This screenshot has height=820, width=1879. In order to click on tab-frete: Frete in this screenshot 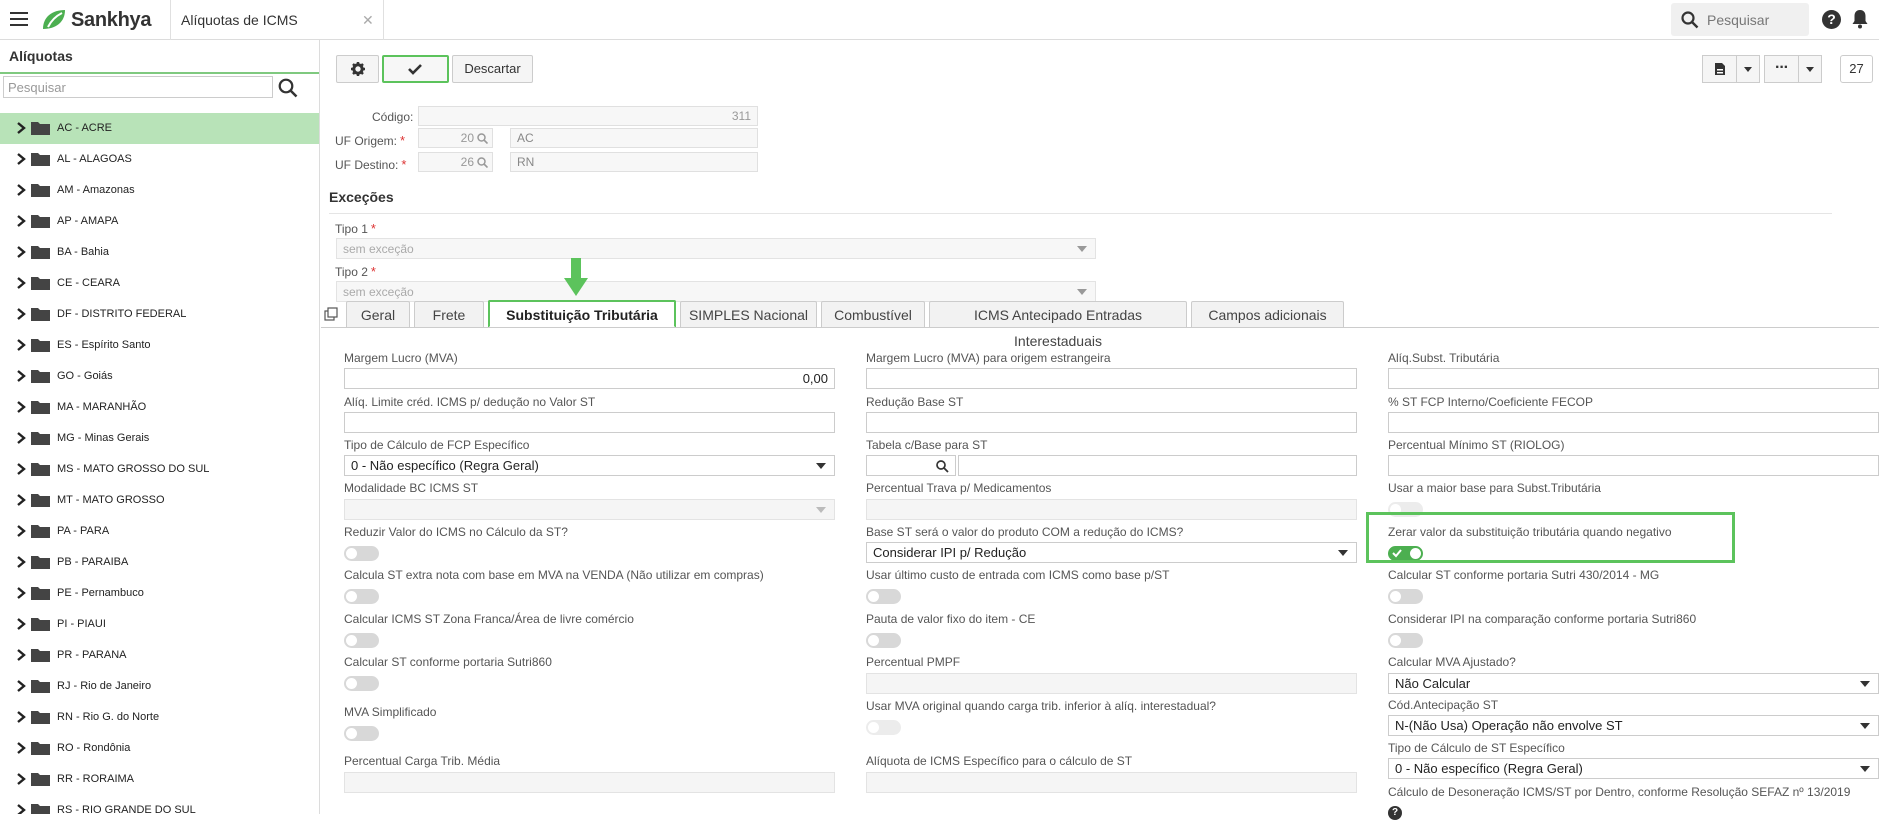, I will do `click(449, 314)`.